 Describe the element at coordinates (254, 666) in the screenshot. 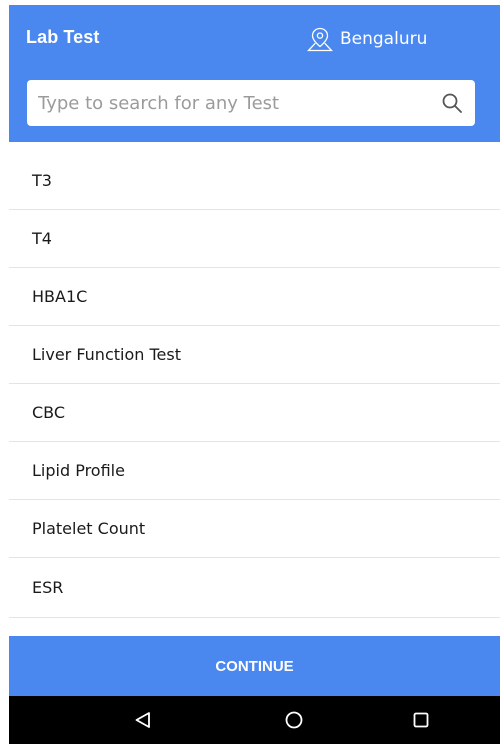

I see `continue-button: CONTINUE` at that location.